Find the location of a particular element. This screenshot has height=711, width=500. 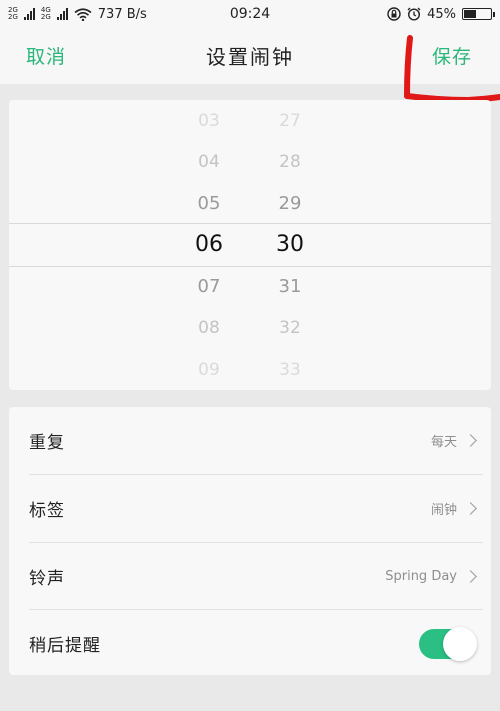

battery-icon is located at coordinates (478, 14).